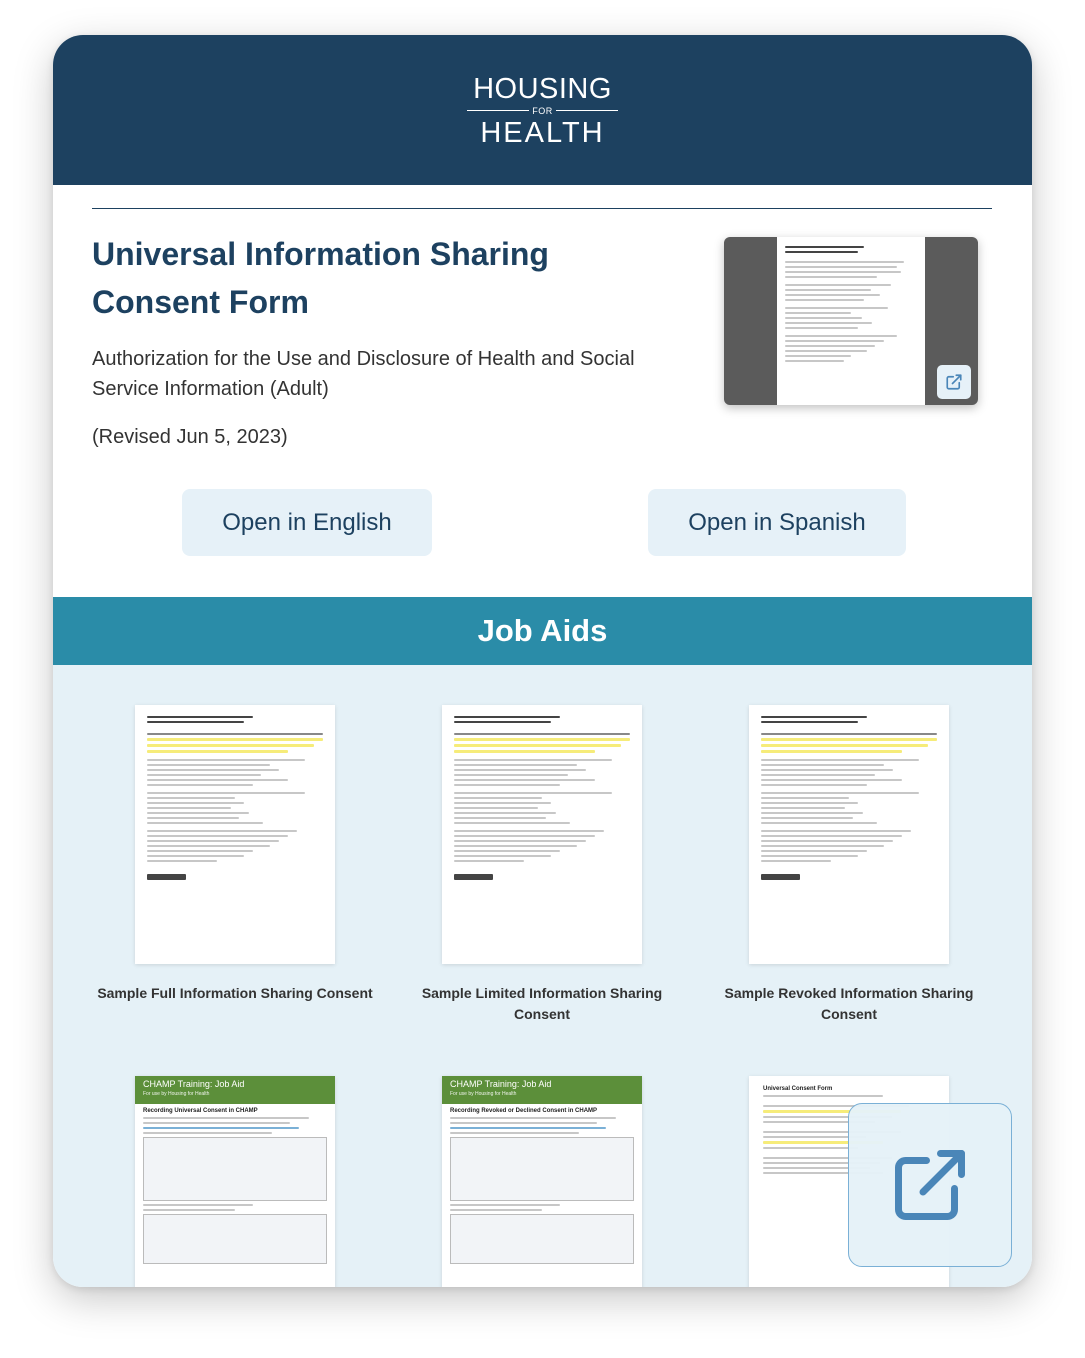 This screenshot has width=1085, height=1358. I want to click on form-preview-thumbnail, so click(851, 321).